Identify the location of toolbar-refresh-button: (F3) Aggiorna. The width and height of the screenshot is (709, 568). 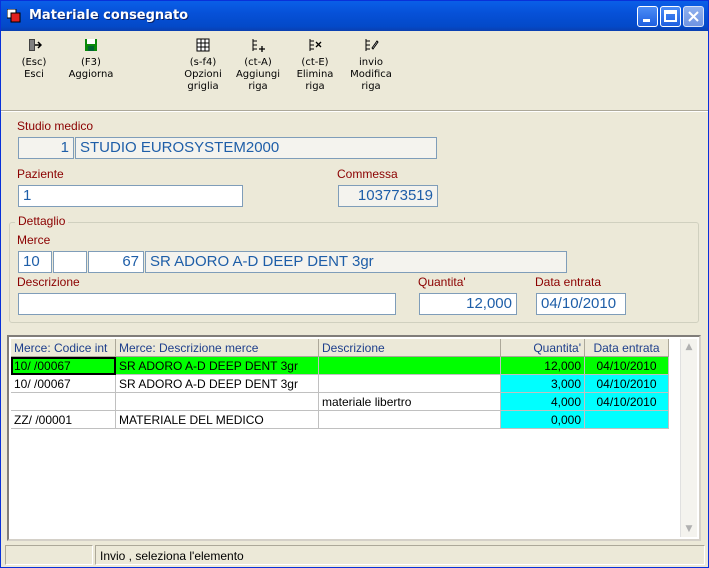
(91, 59).